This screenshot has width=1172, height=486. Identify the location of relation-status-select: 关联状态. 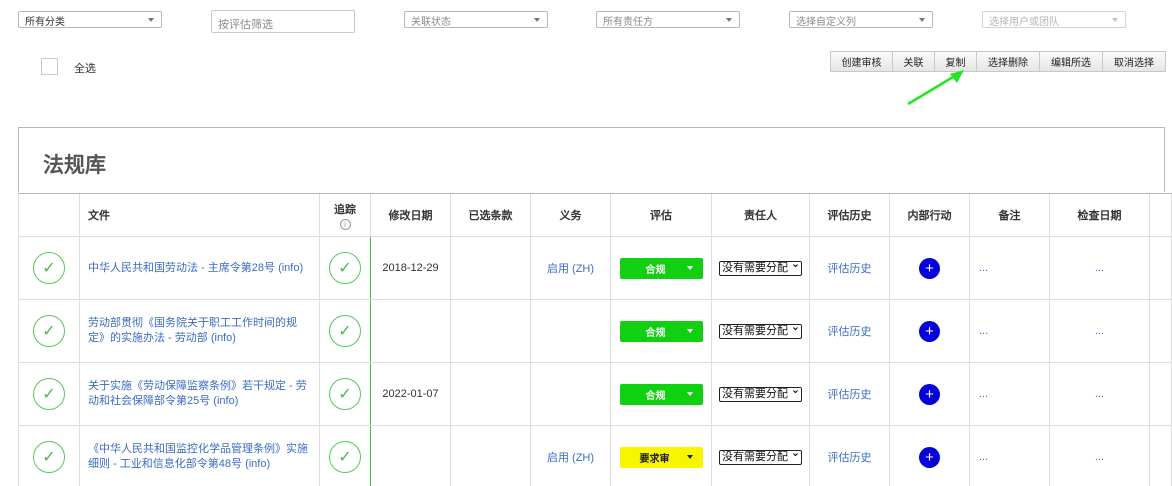
(476, 19).